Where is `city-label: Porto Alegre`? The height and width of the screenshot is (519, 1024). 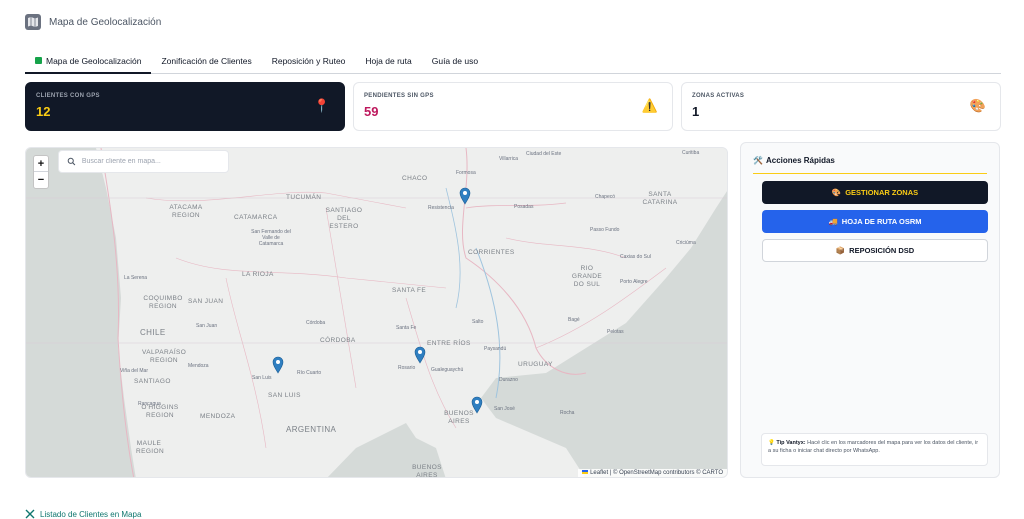
city-label: Porto Alegre is located at coordinates (634, 282).